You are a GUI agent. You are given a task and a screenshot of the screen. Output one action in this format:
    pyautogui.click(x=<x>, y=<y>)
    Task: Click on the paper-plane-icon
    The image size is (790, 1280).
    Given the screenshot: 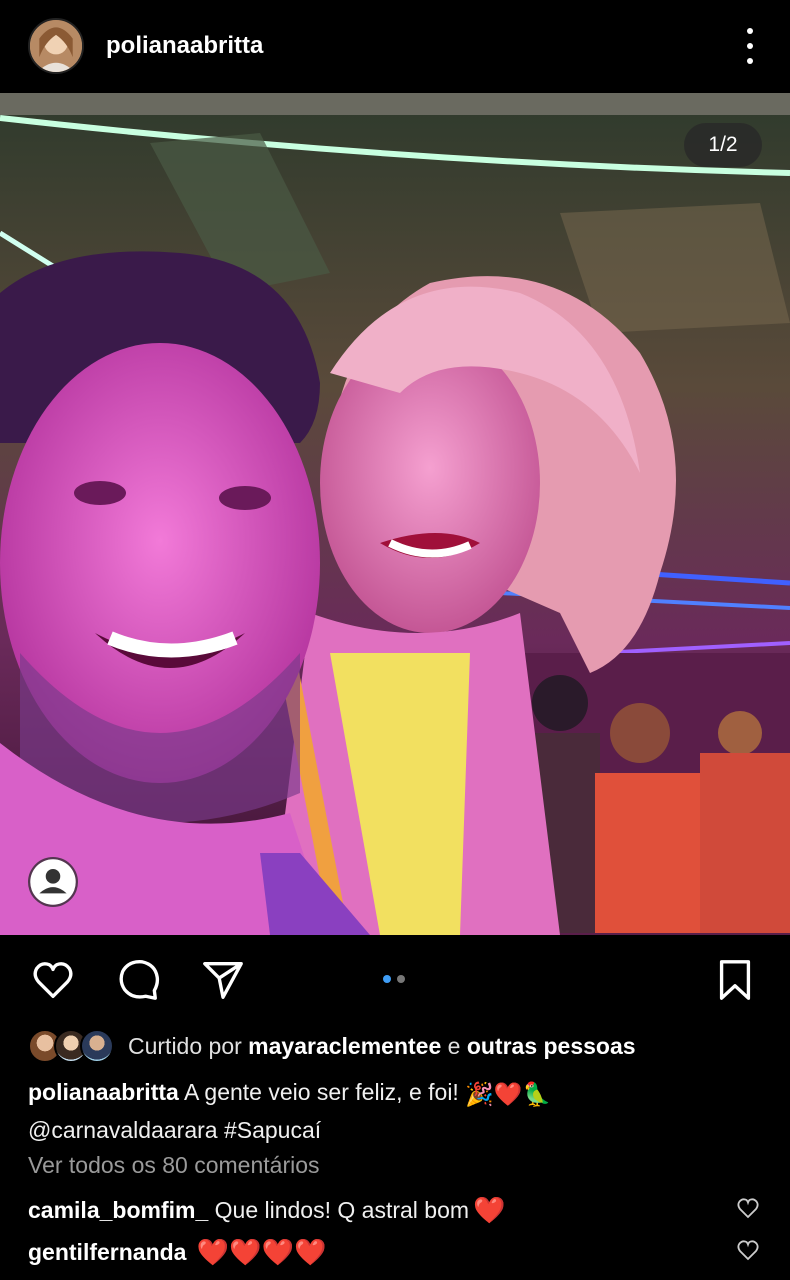 What is the action you would take?
    pyautogui.click(x=223, y=980)
    